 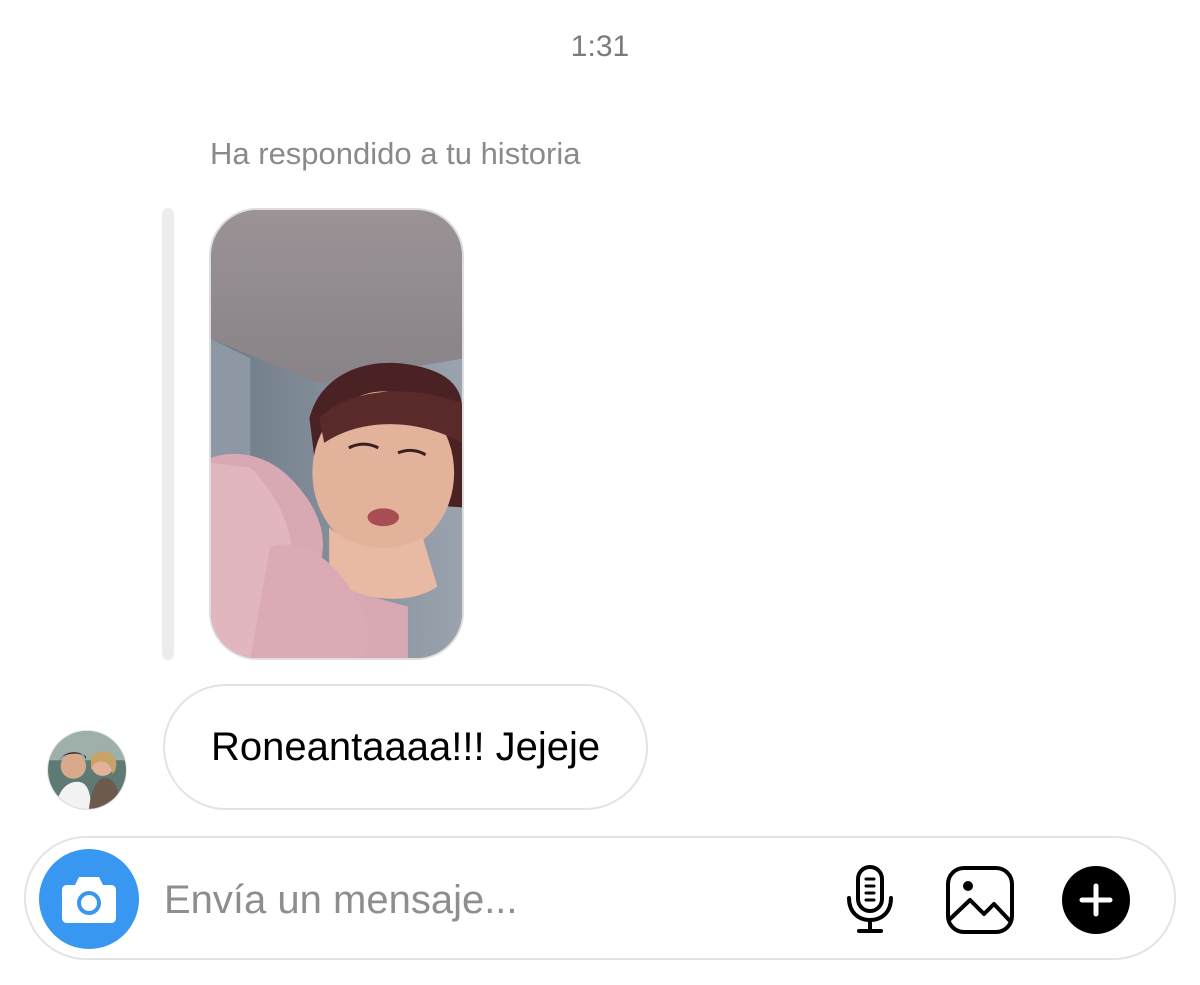 I want to click on message-timestamp: 1:31, so click(x=600, y=46).